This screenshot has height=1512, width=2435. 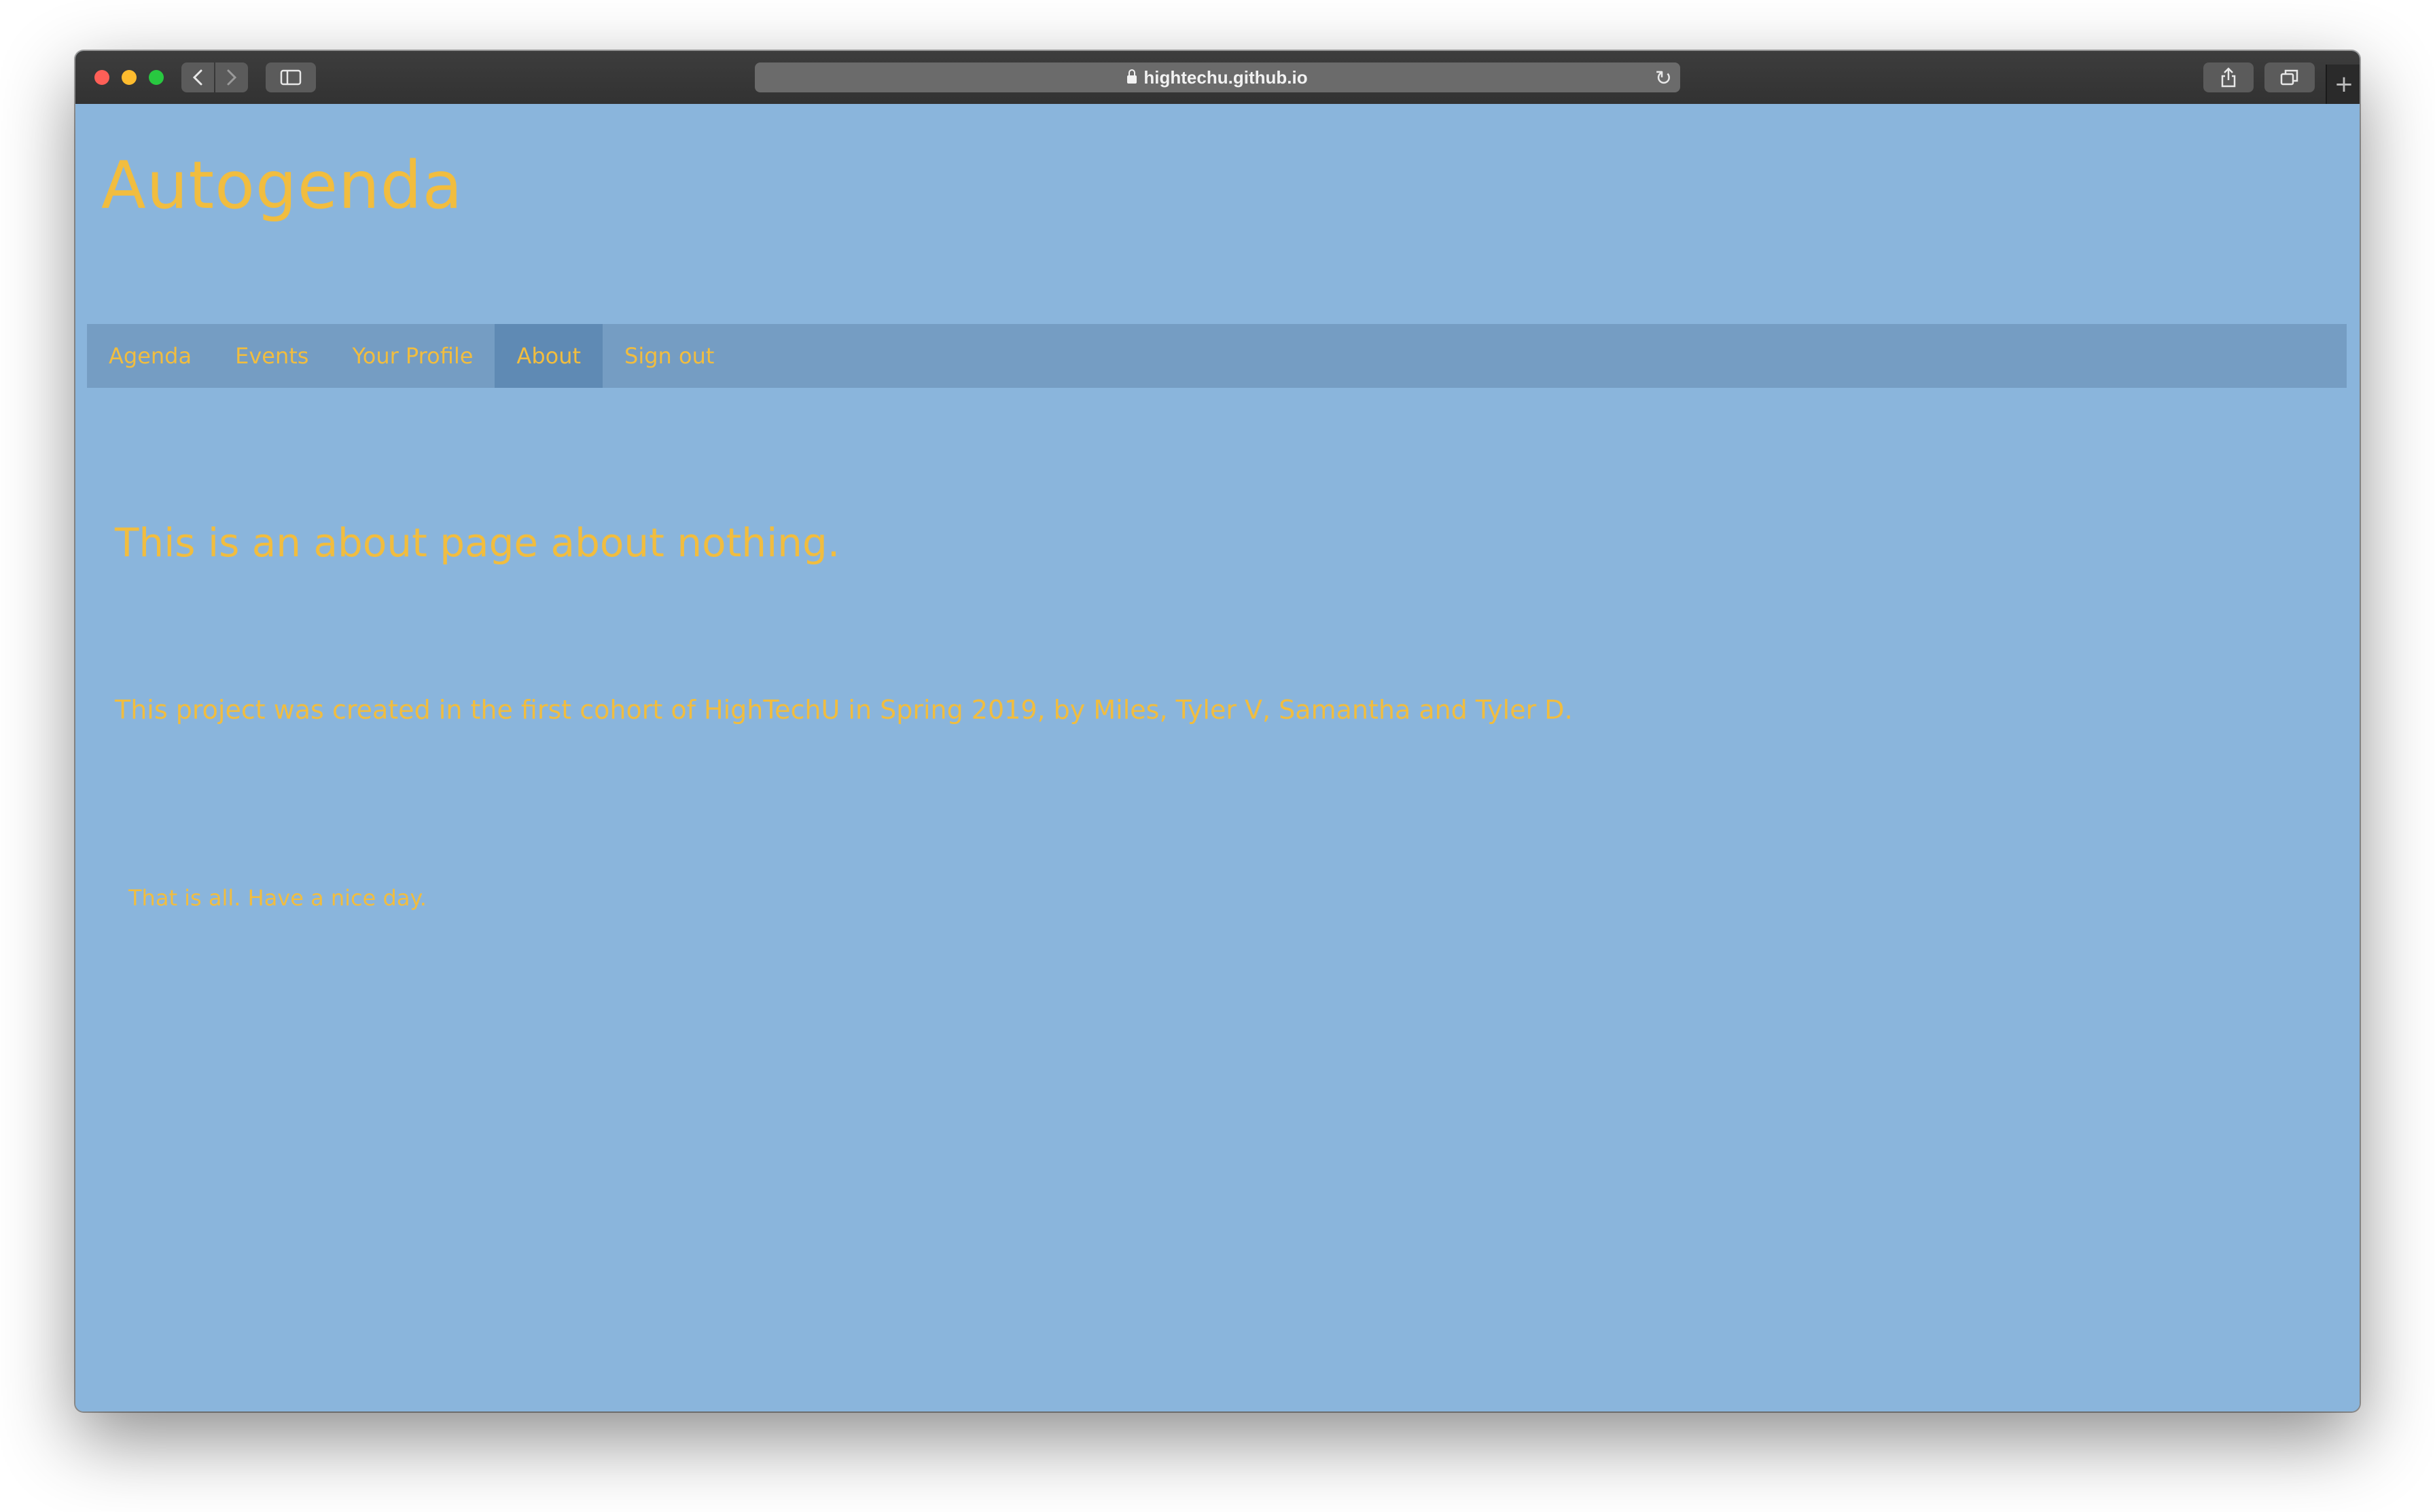 I want to click on nav-item-your-profile: Your Profile, so click(x=412, y=356).